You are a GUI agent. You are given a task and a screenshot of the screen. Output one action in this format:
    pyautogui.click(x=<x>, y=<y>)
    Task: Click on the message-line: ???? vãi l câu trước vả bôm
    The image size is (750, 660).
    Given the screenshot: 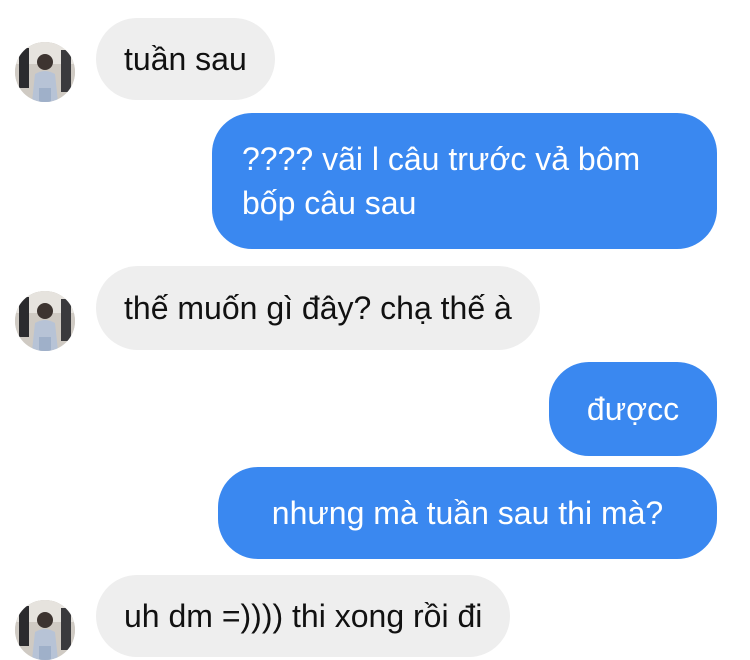 What is the action you would take?
    pyautogui.click(x=441, y=159)
    